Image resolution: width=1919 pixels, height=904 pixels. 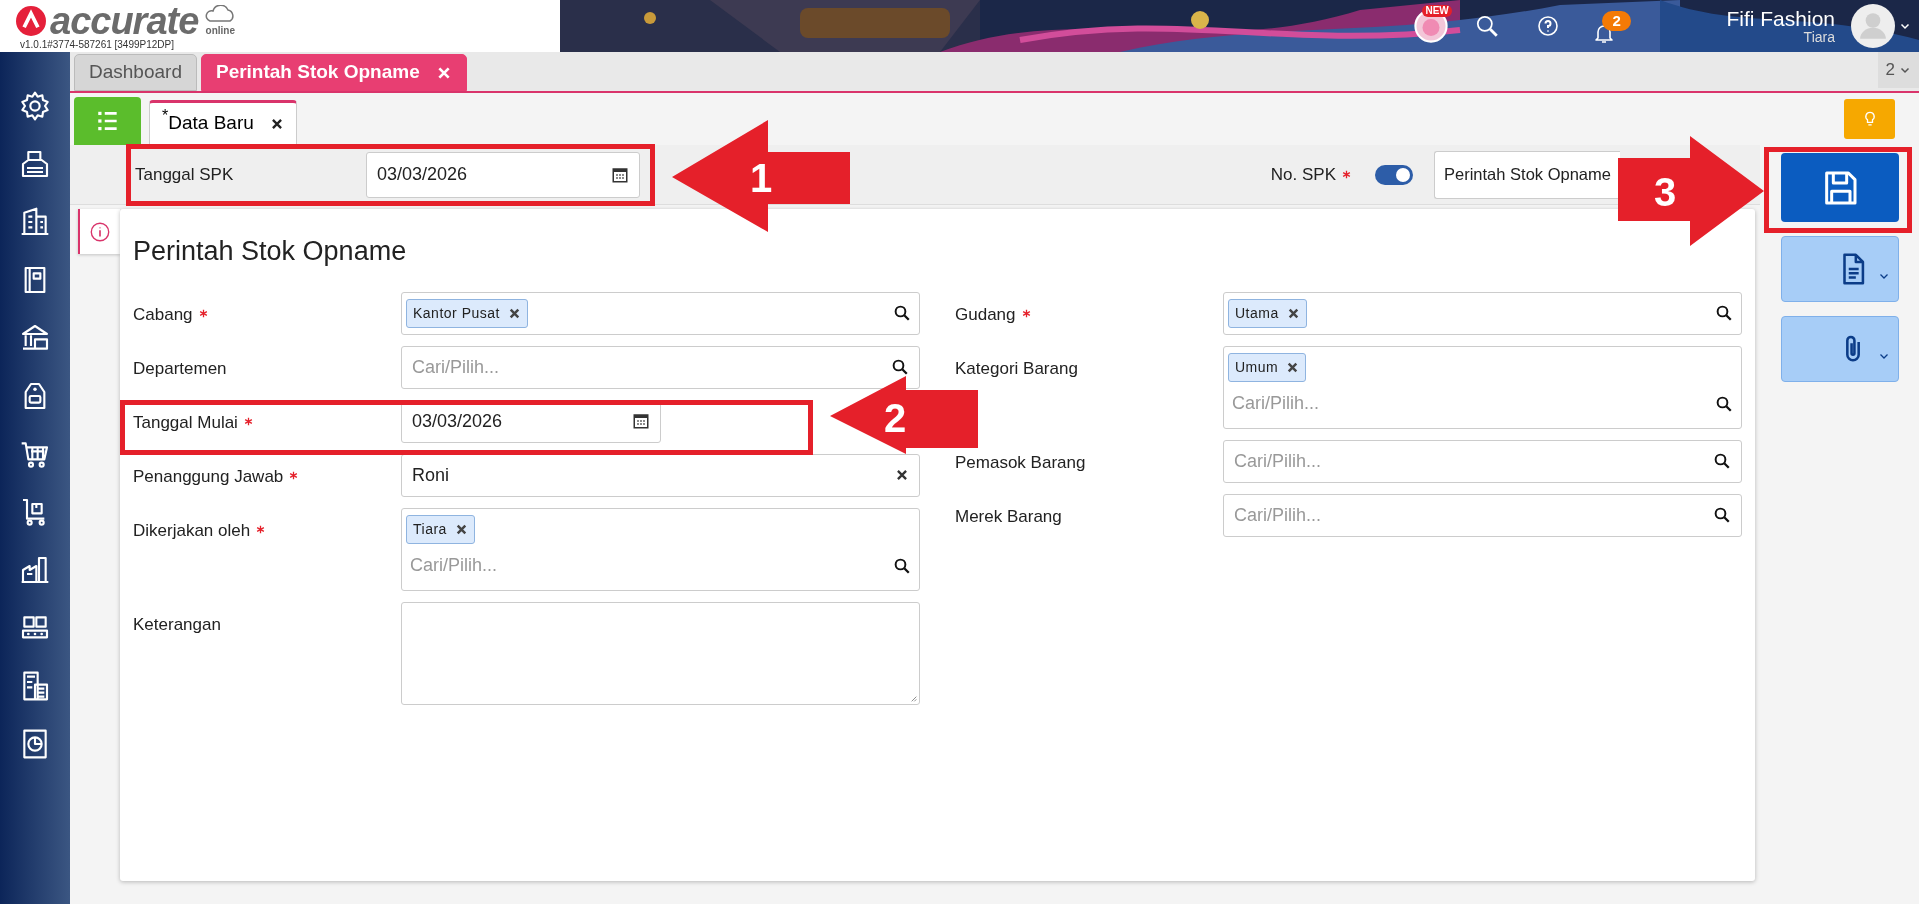 I want to click on logo-text: accurate, so click(x=124, y=21).